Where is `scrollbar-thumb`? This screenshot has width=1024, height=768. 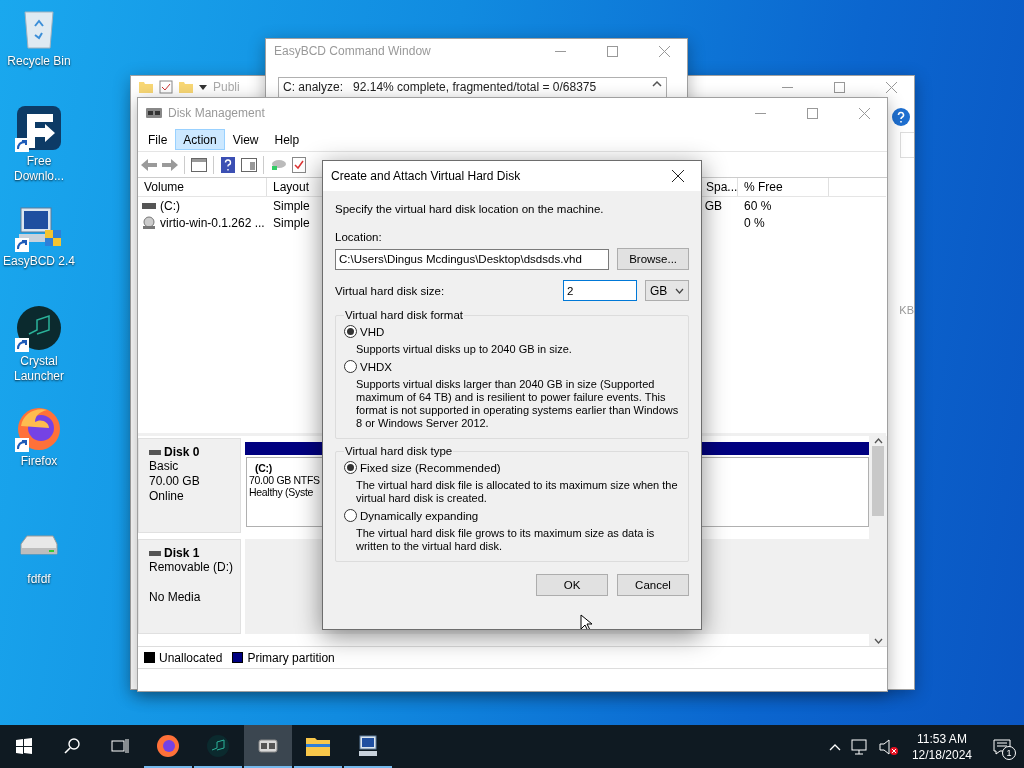 scrollbar-thumb is located at coordinates (878, 481).